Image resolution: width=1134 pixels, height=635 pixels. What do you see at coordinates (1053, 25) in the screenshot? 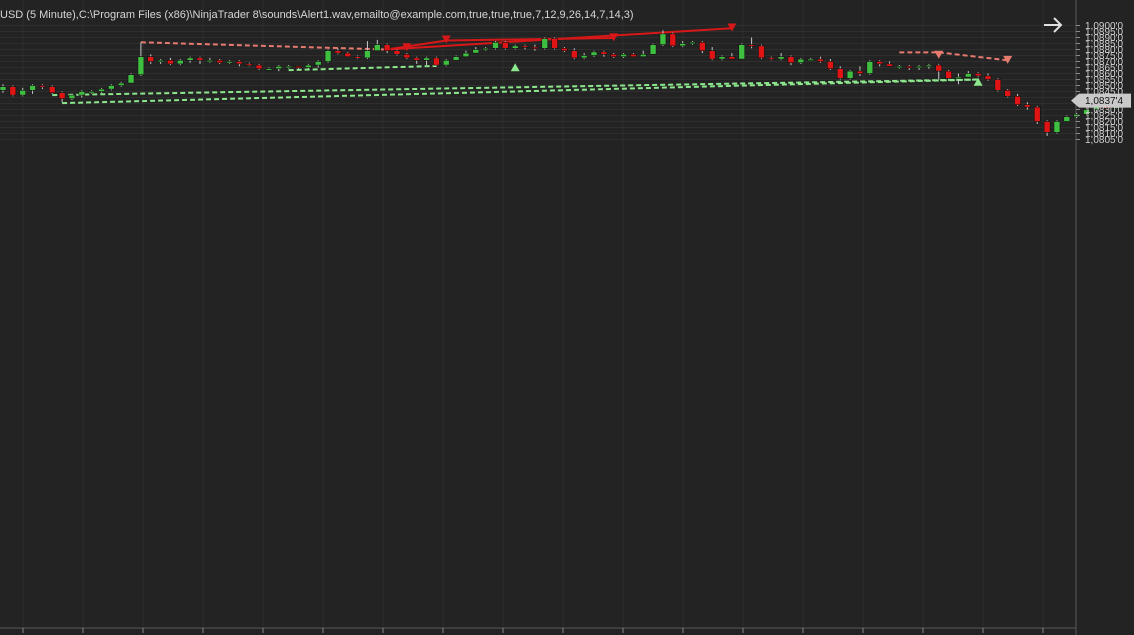
I see `arrow-right-icon` at bounding box center [1053, 25].